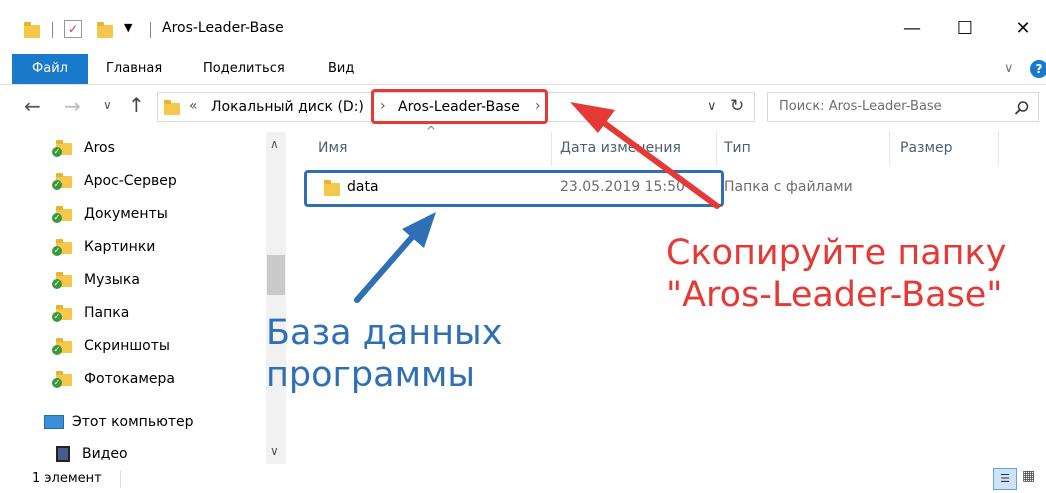 The height and width of the screenshot is (493, 1046). What do you see at coordinates (836, 253) in the screenshot?
I see `annotation-red-line1: Скопируйте папку` at bounding box center [836, 253].